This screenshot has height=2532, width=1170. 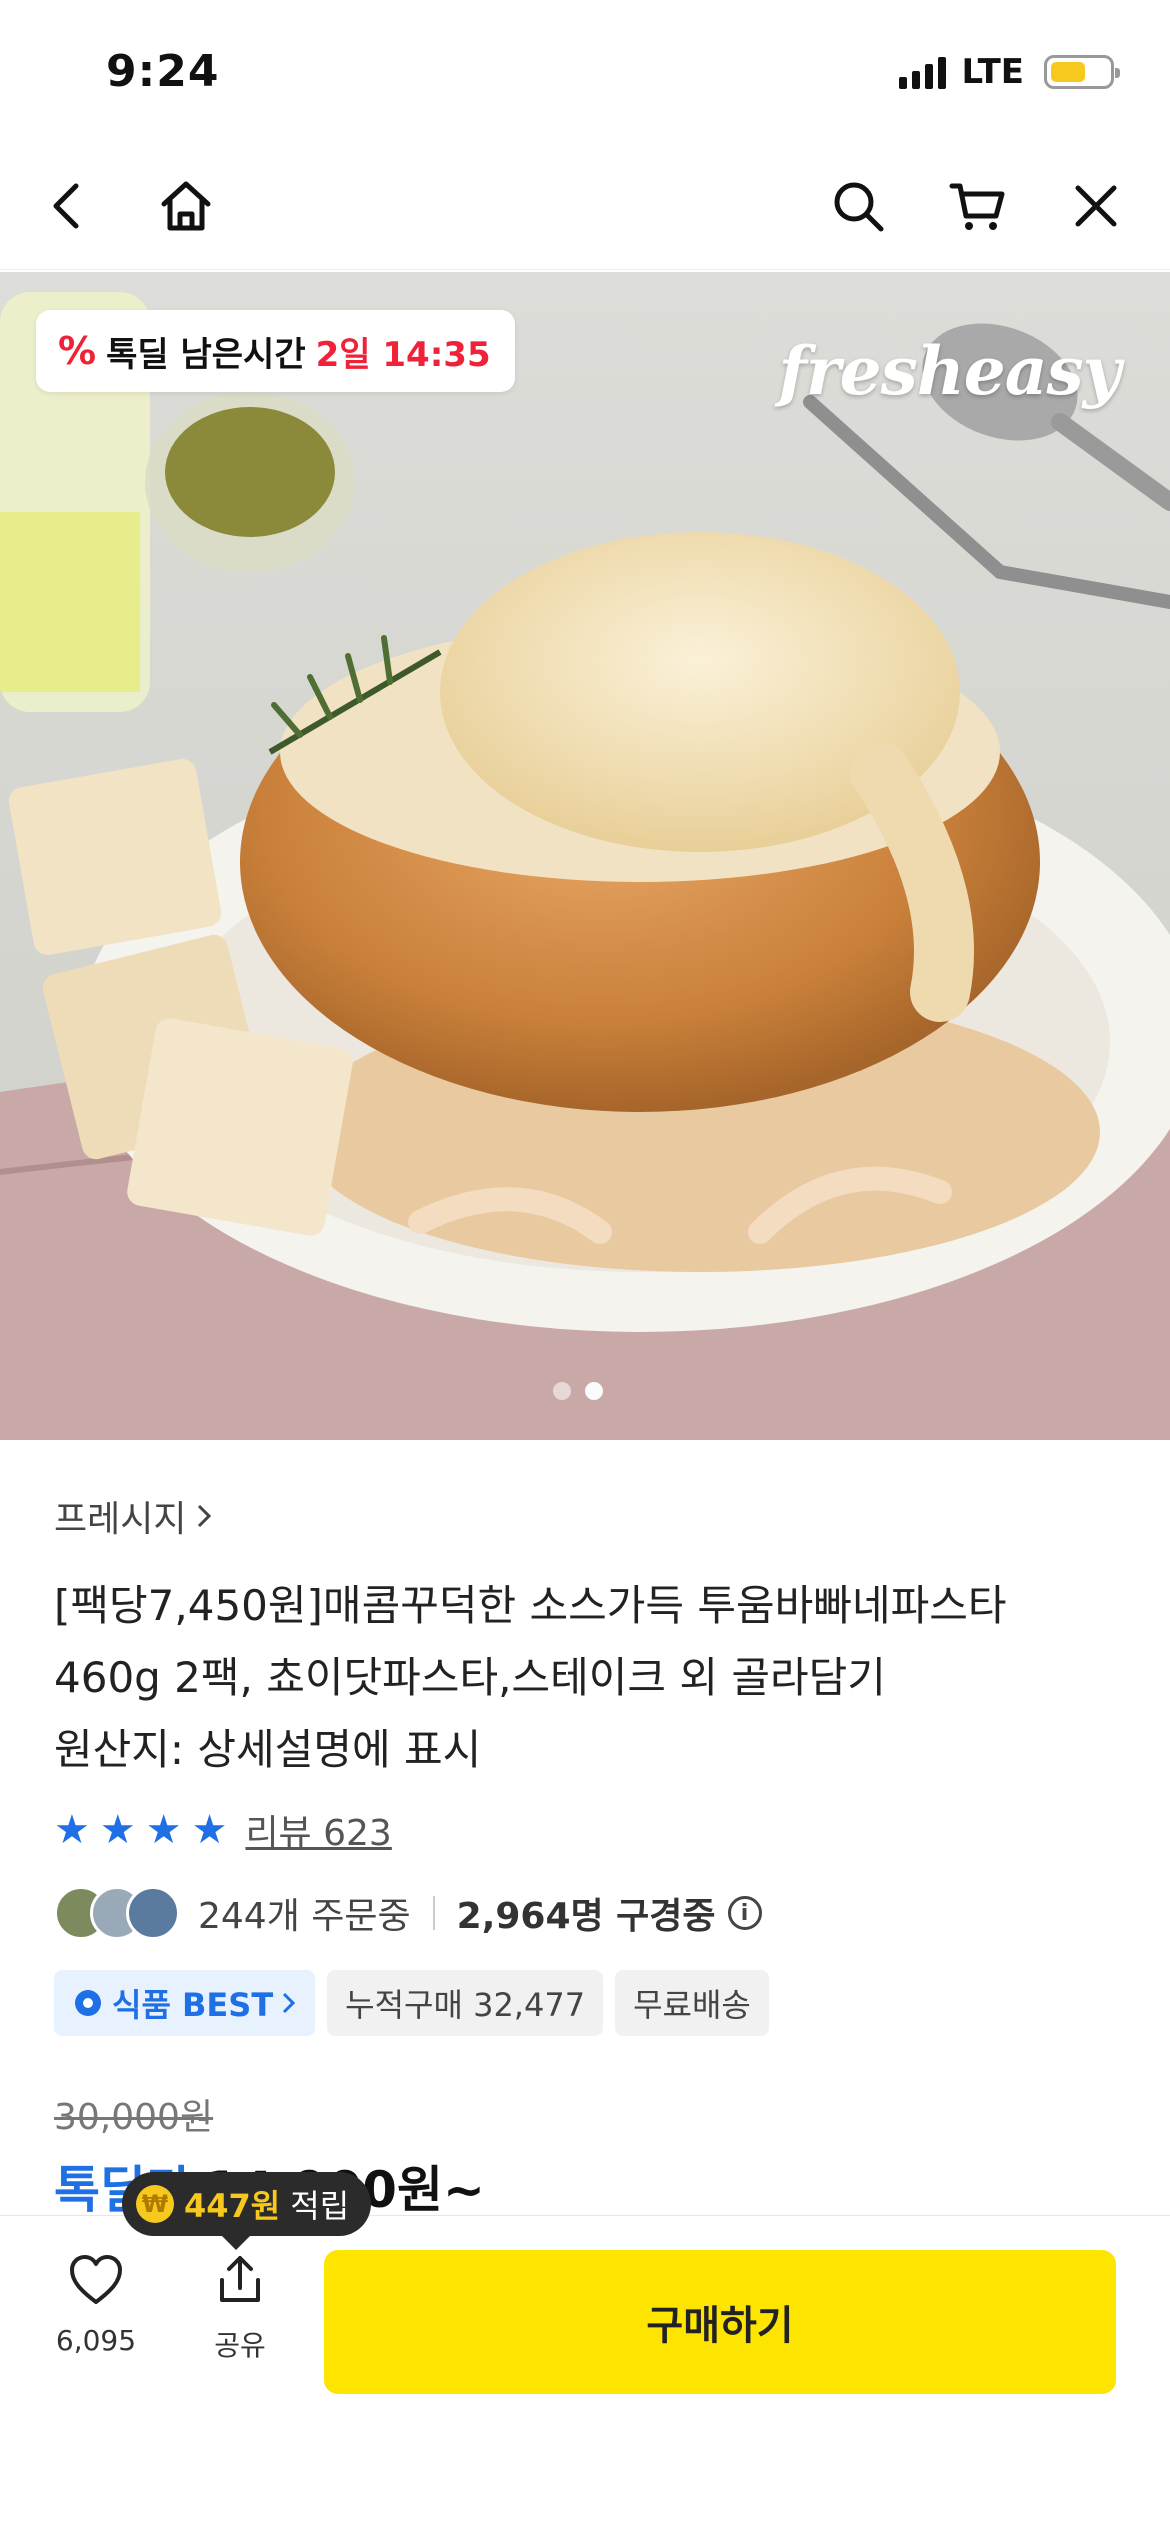 What do you see at coordinates (318, 1830) in the screenshot?
I see `review-link: 리뷰 623` at bounding box center [318, 1830].